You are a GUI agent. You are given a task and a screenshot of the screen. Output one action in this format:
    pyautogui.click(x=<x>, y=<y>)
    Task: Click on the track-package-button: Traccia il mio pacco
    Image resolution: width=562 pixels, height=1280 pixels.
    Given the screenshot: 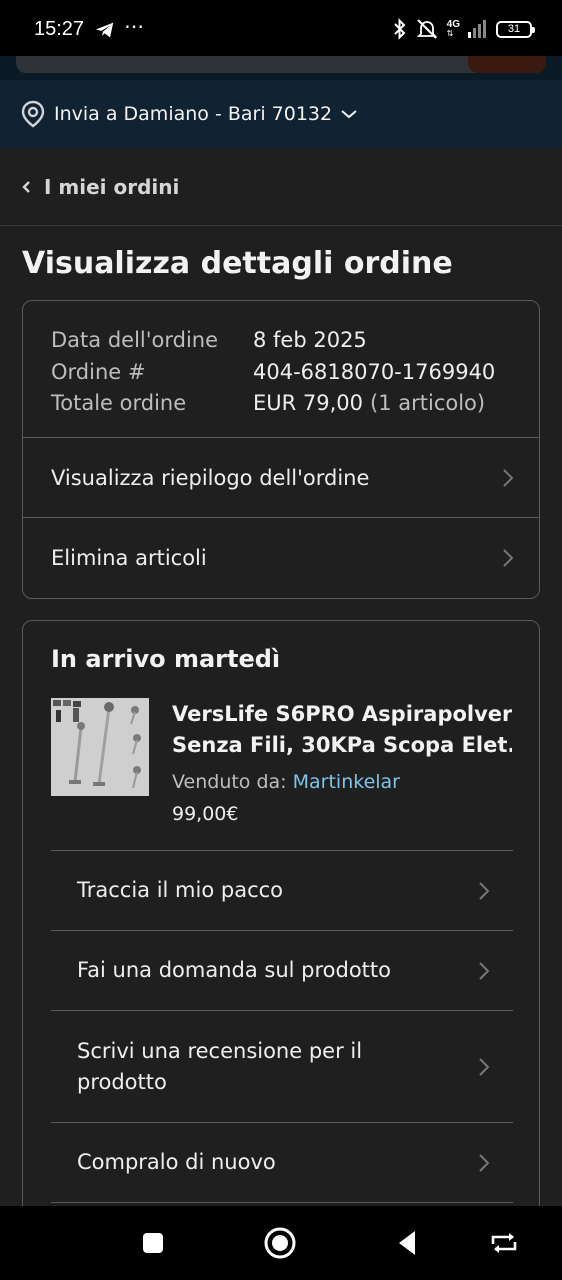 What is the action you would take?
    pyautogui.click(x=282, y=890)
    